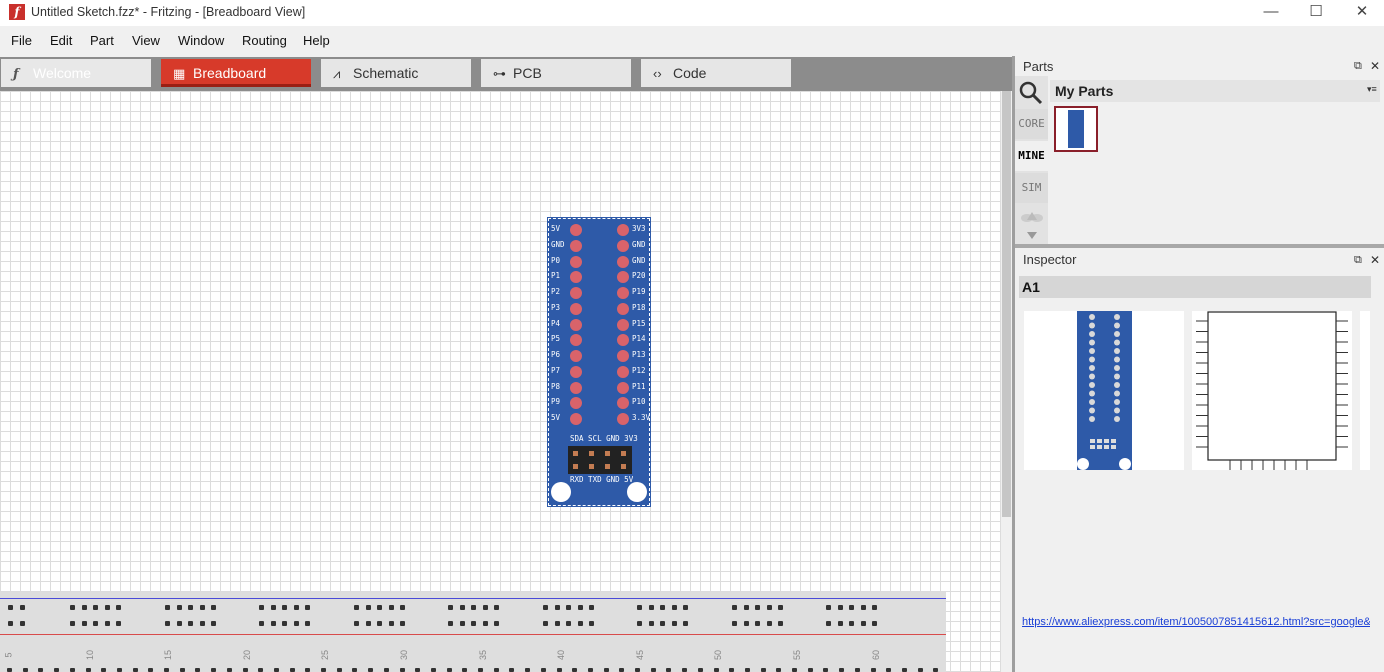  I want to click on bin-tab-core: CORE, so click(1031, 124).